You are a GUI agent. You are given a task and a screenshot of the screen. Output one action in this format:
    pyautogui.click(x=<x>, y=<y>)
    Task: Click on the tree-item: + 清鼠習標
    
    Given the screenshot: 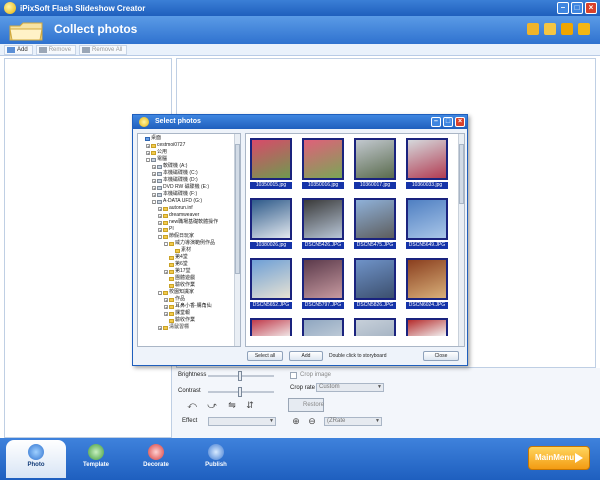 What is the action you would take?
    pyautogui.click(x=190, y=327)
    